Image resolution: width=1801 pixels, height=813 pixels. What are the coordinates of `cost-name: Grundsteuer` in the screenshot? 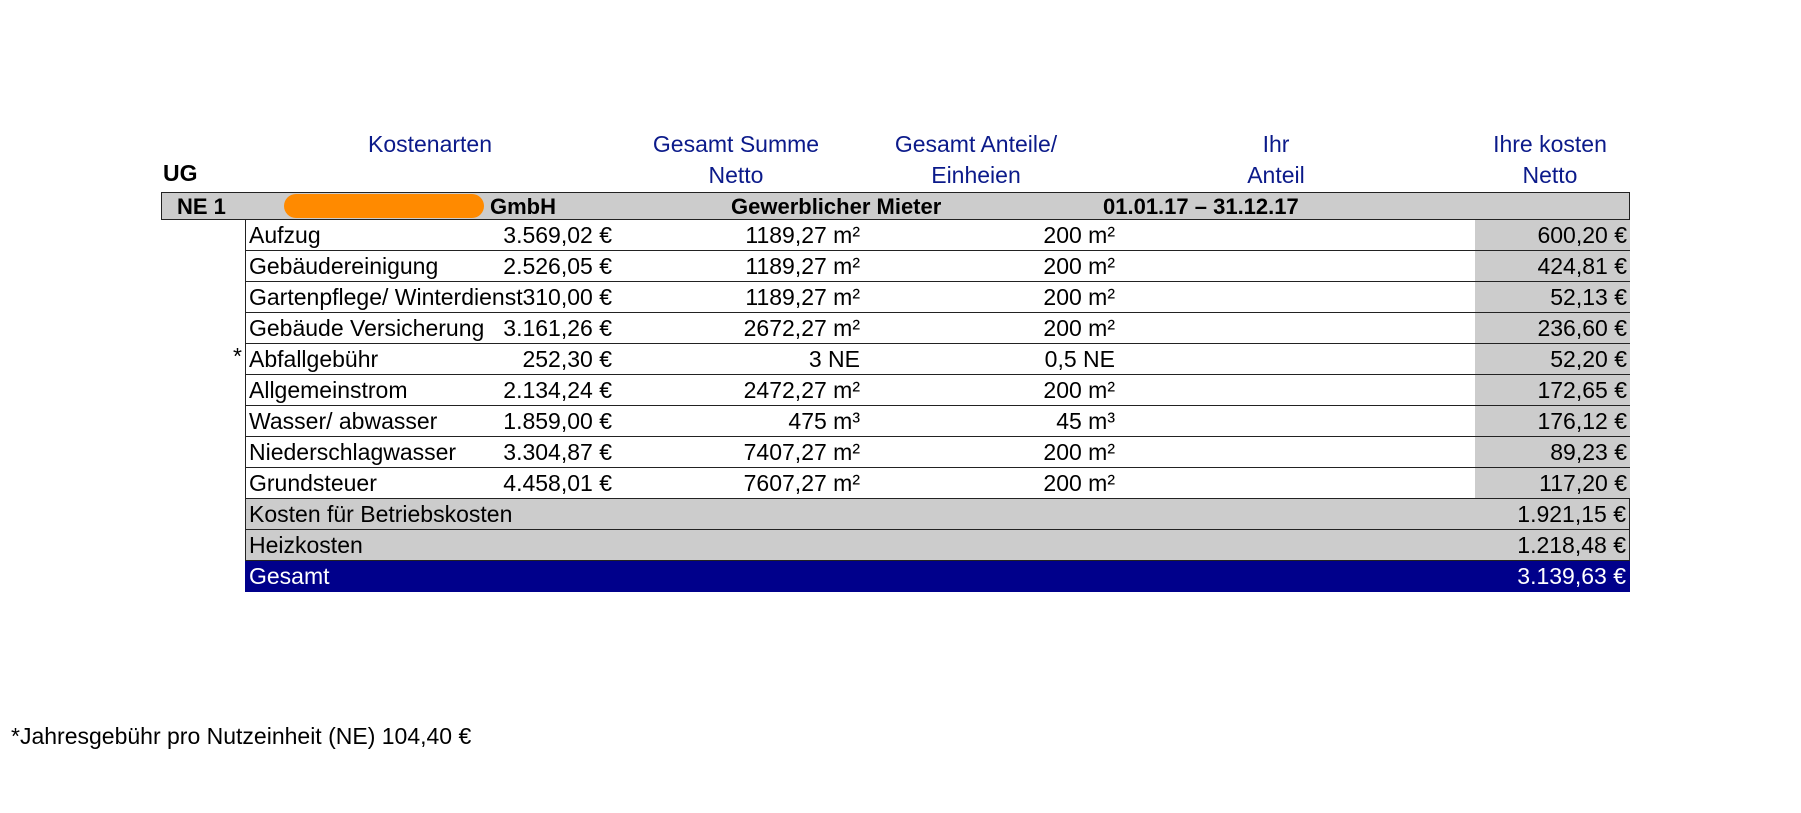 It's located at (313, 483).